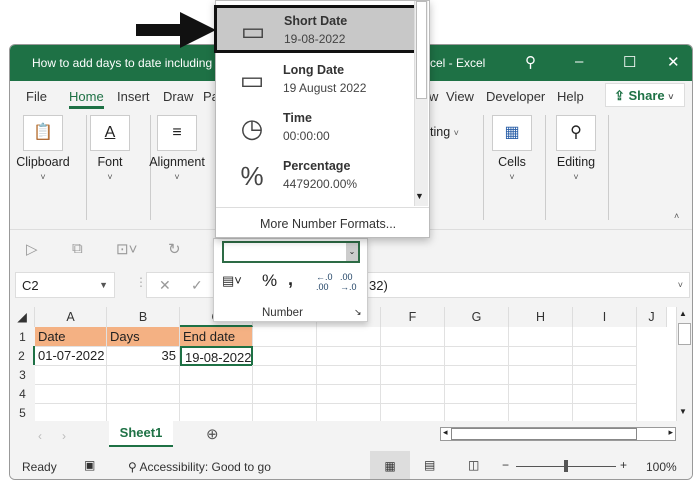  I want to click on cell-F3, so click(413, 375).